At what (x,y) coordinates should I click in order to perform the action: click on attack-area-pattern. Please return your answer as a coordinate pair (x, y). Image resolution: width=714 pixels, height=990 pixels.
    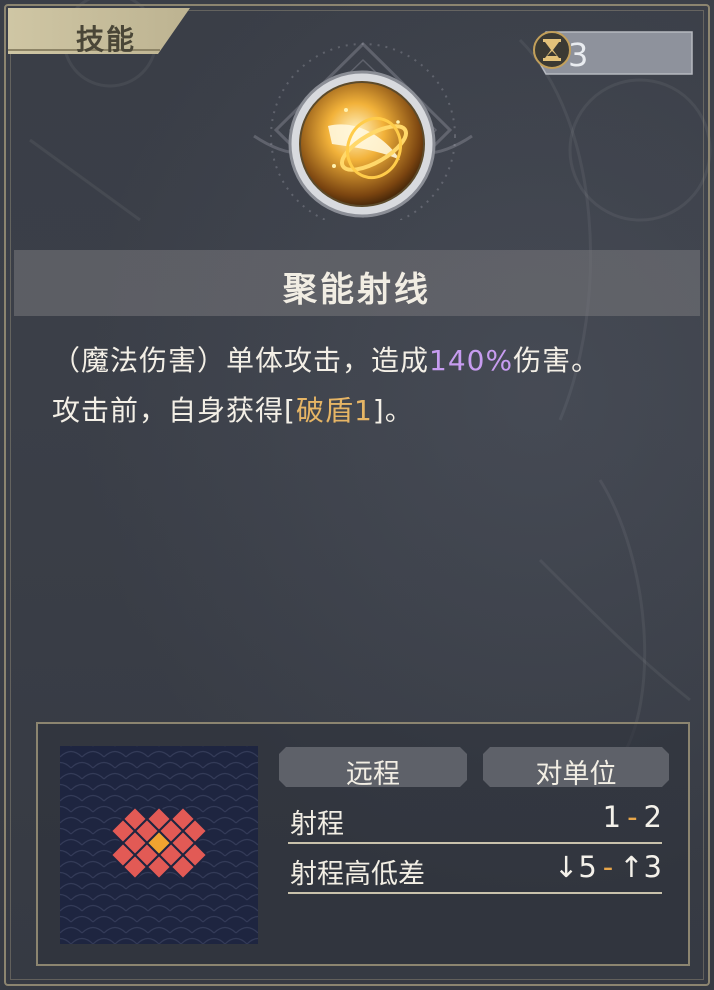
    Looking at the image, I should click on (159, 845).